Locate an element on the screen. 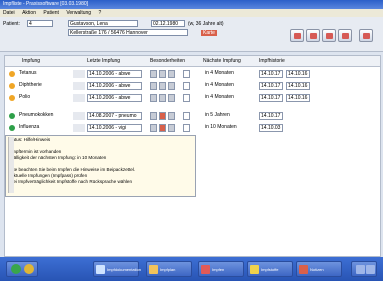  next-vaccination: in 10 Monaten is located at coordinates (221, 127).